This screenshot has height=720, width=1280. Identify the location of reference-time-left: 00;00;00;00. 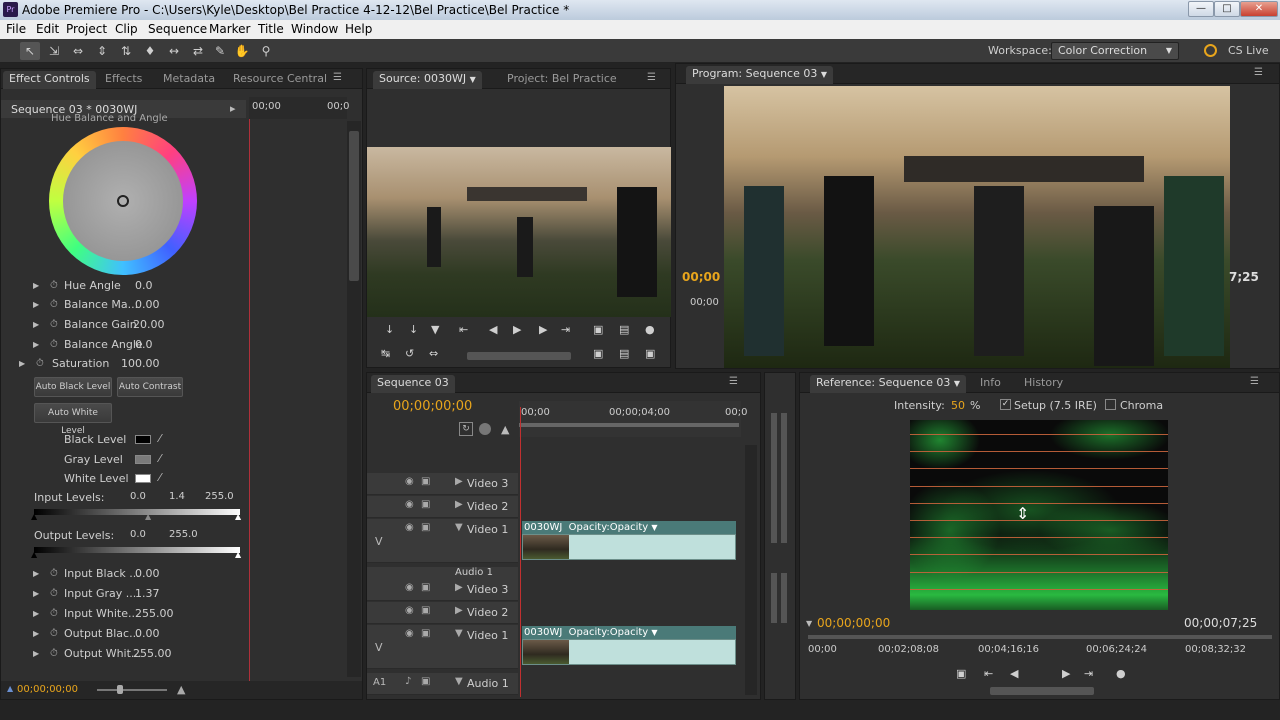
(853, 623).